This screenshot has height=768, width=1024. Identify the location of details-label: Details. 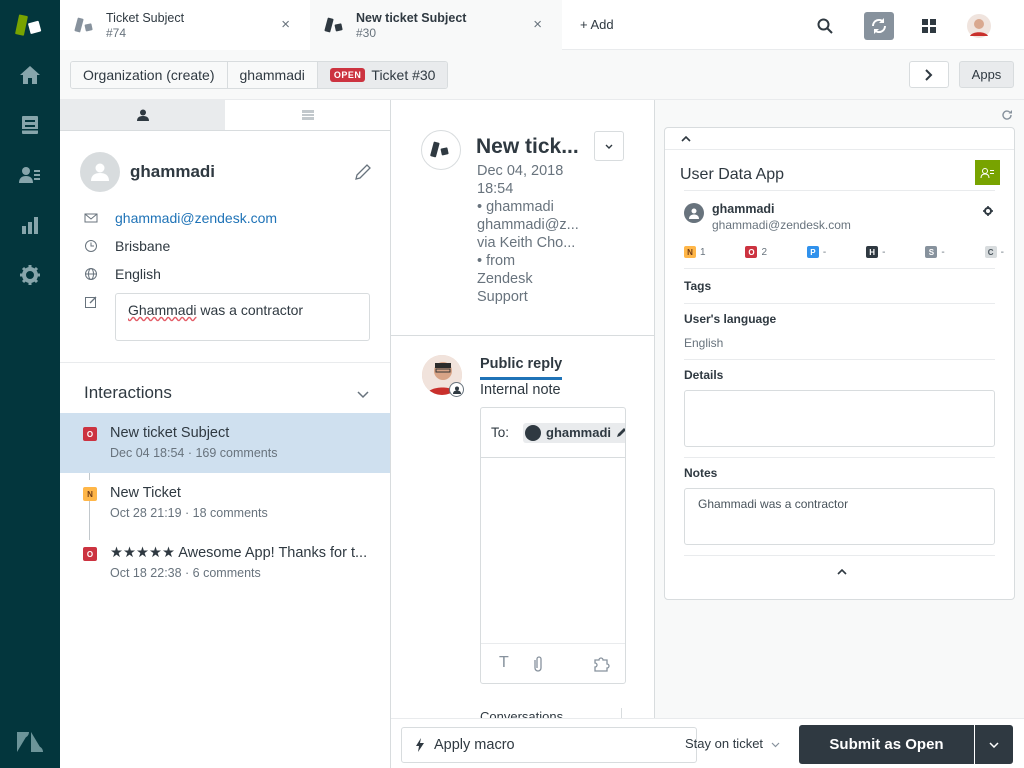
(704, 375).